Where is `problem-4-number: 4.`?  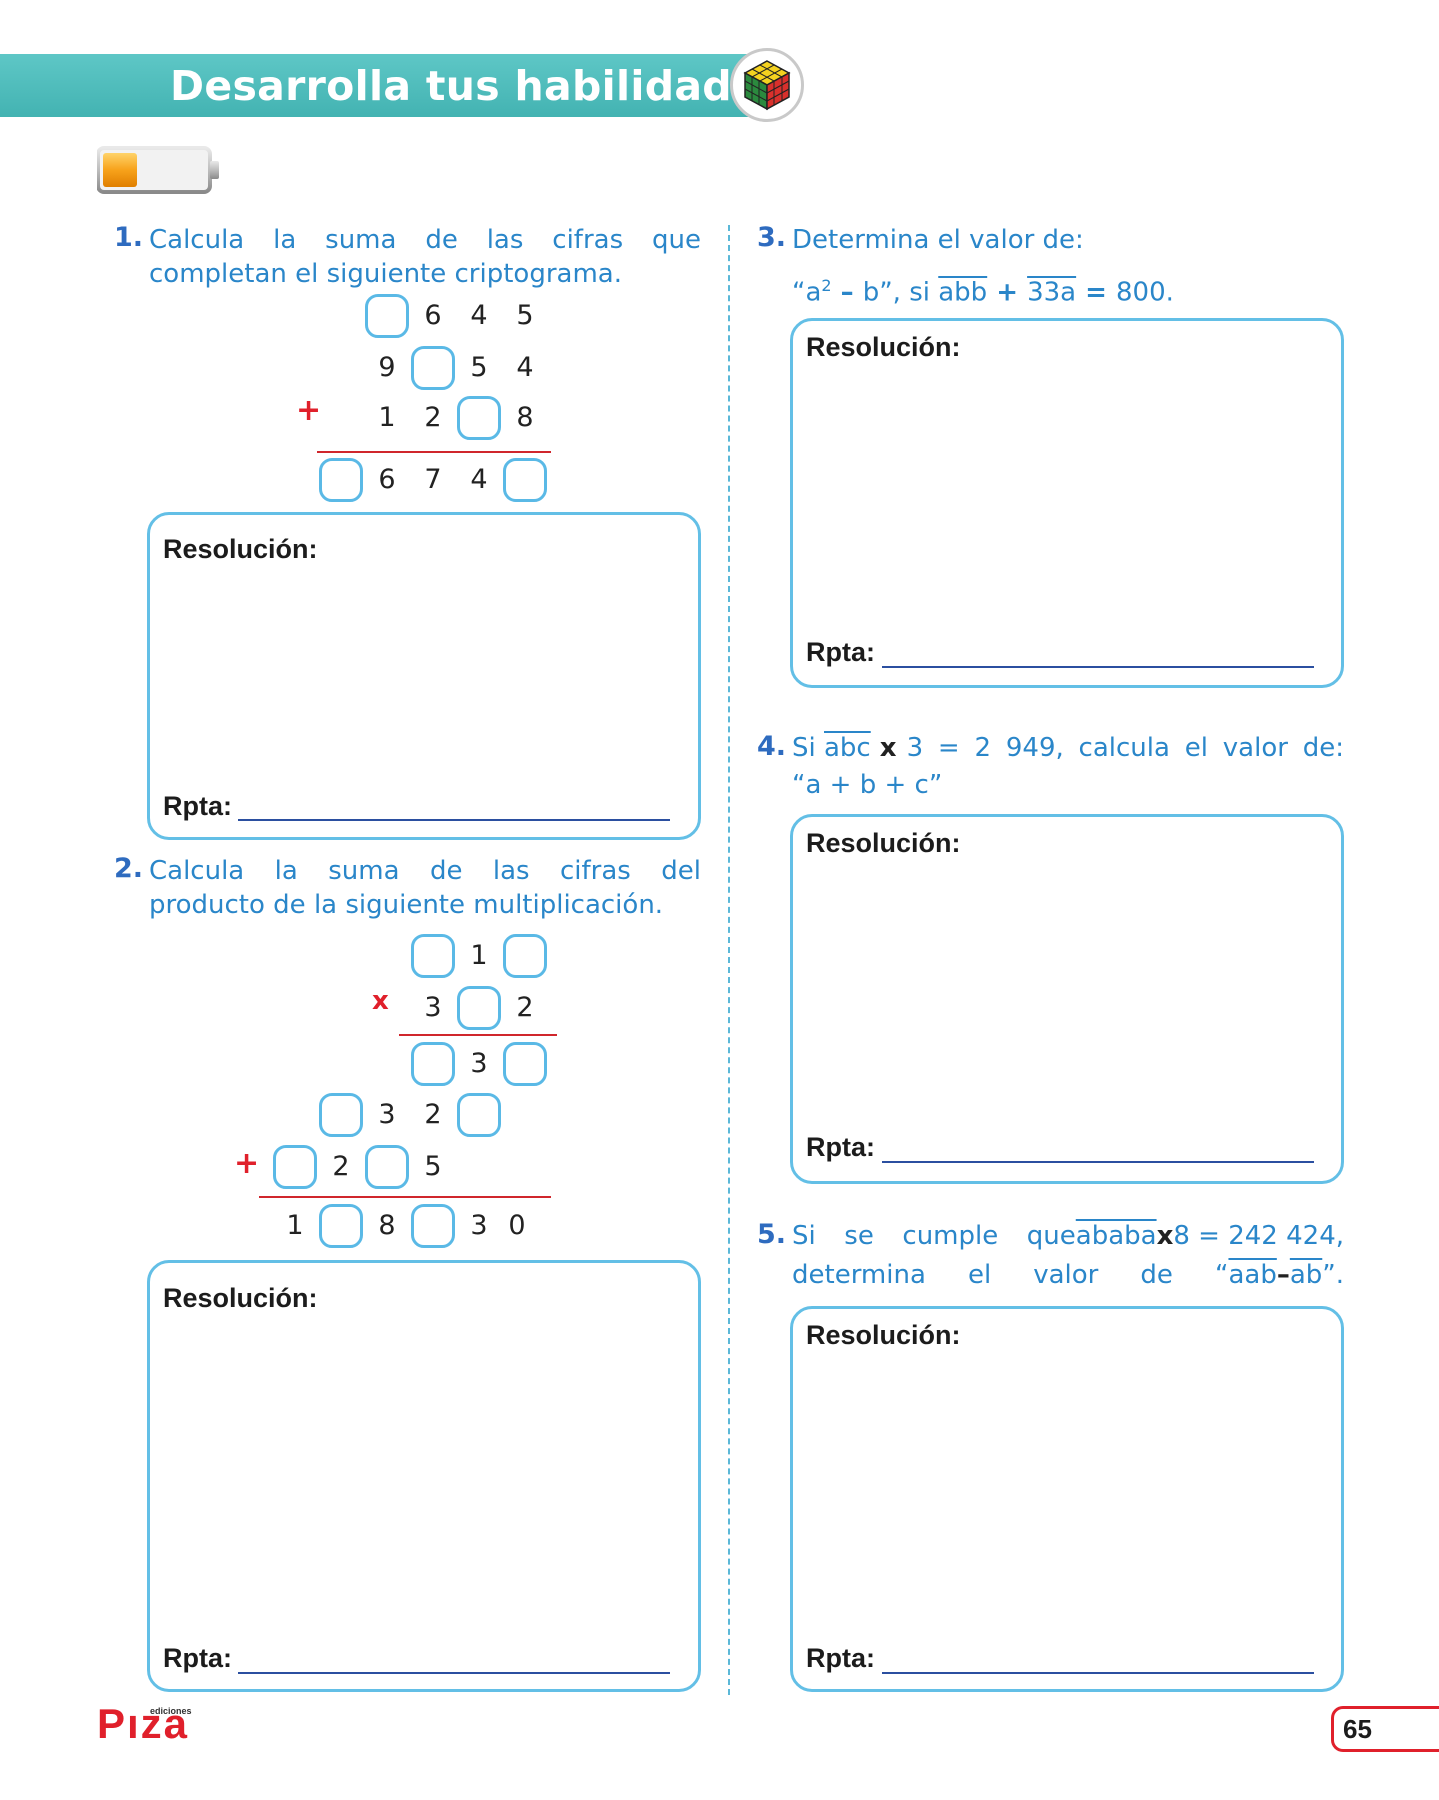 problem-4-number: 4. is located at coordinates (772, 746).